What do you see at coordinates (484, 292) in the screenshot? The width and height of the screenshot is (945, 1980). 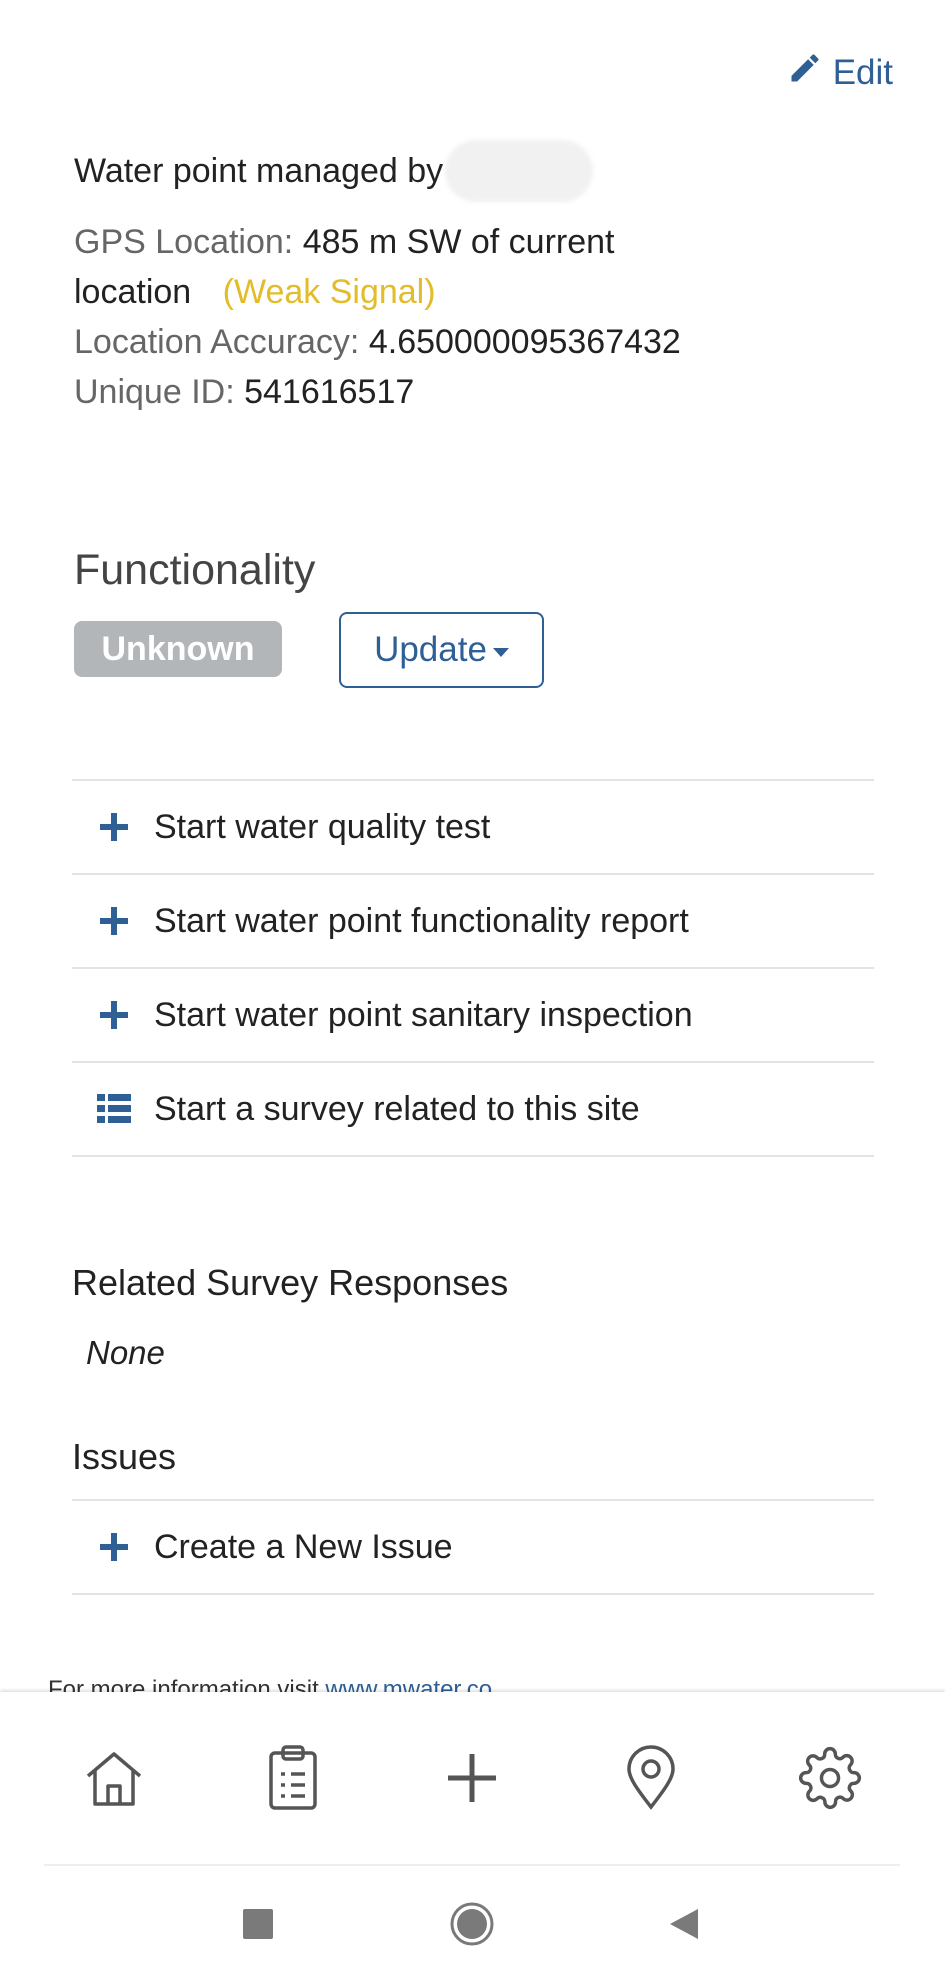 I see `gps-location-row-2: location (Weak Signal)` at bounding box center [484, 292].